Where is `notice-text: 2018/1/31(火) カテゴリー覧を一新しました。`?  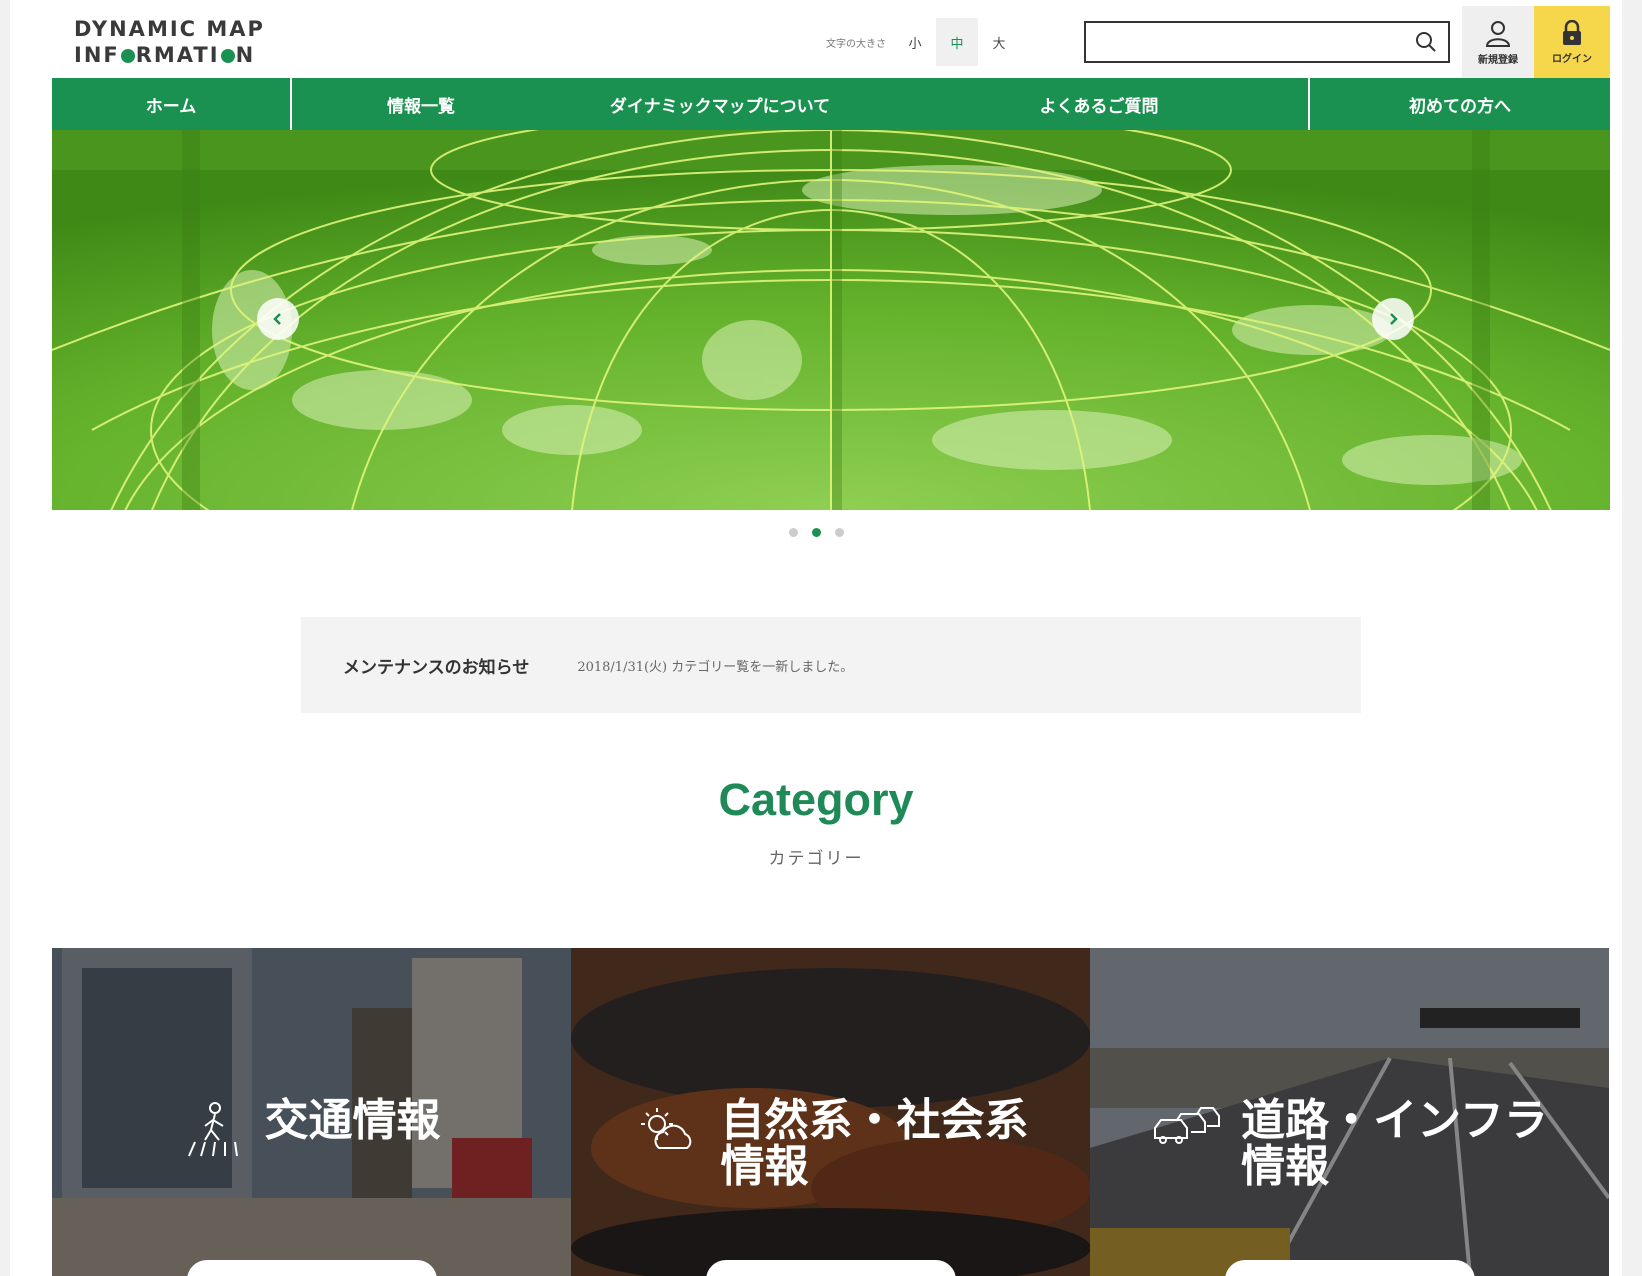 notice-text: 2018/1/31(火) カテゴリー覧を一新しました。 is located at coordinates (715, 665).